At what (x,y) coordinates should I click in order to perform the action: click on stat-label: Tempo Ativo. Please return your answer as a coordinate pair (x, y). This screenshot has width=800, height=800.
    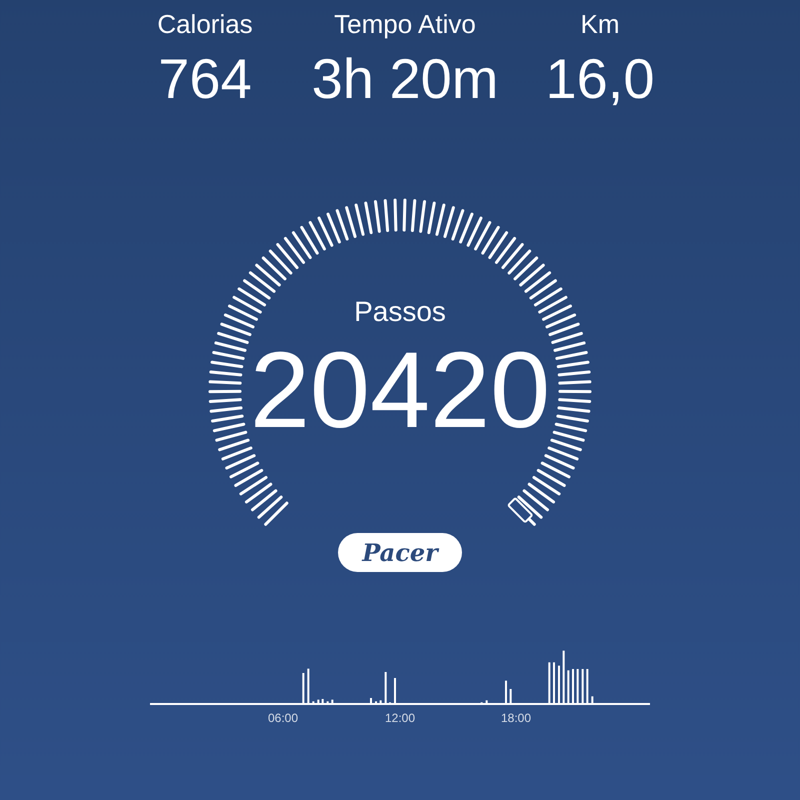
    Looking at the image, I should click on (405, 24).